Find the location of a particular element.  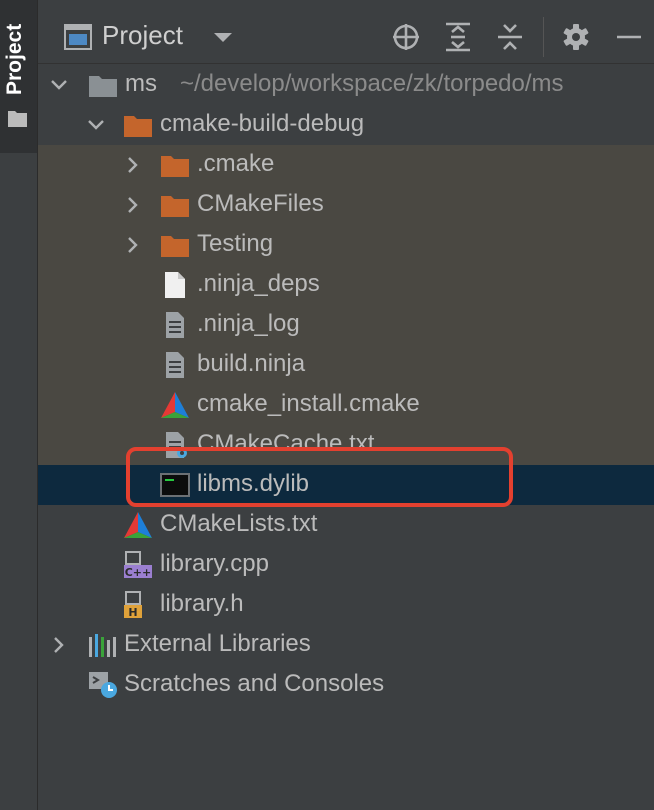

tree-row-external-libraries: External Libraries is located at coordinates (346, 645).